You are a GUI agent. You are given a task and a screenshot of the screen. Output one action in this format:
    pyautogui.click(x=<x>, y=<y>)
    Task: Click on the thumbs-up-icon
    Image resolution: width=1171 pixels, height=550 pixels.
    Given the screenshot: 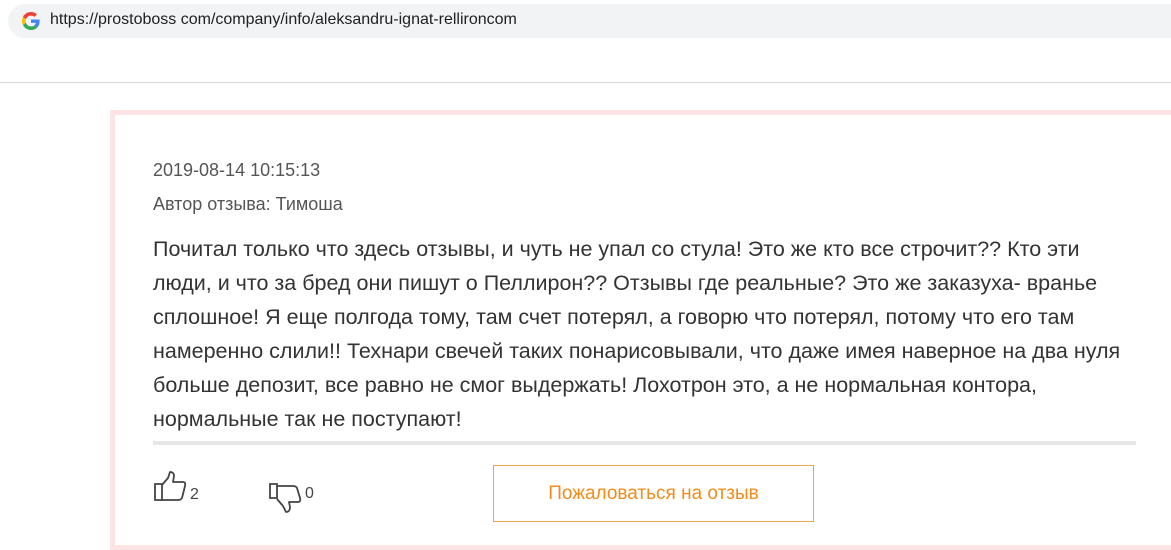 What is the action you would take?
    pyautogui.click(x=170, y=486)
    